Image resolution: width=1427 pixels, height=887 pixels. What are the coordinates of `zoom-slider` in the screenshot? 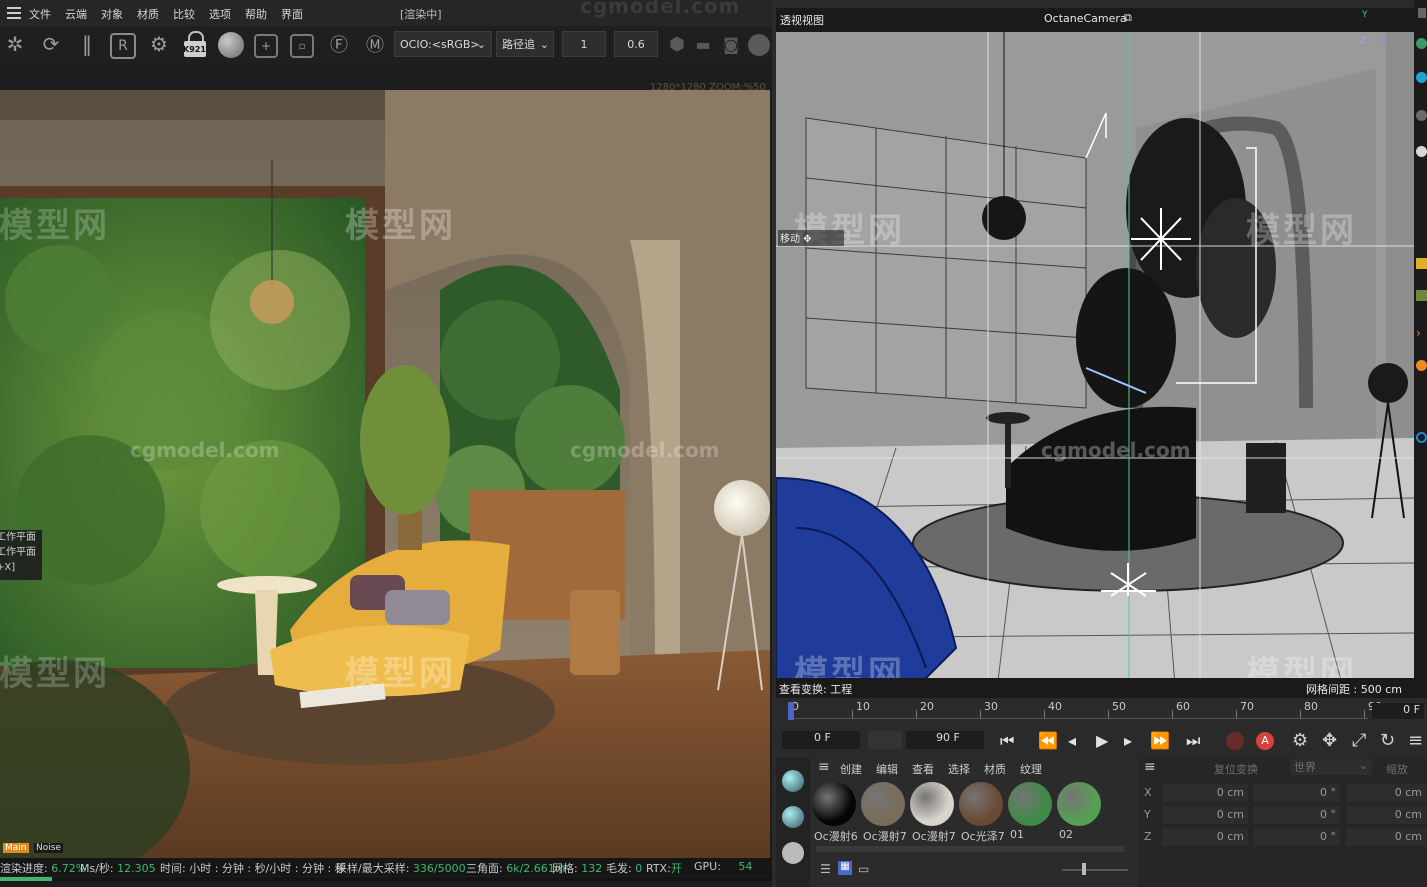 It's located at (1095, 870).